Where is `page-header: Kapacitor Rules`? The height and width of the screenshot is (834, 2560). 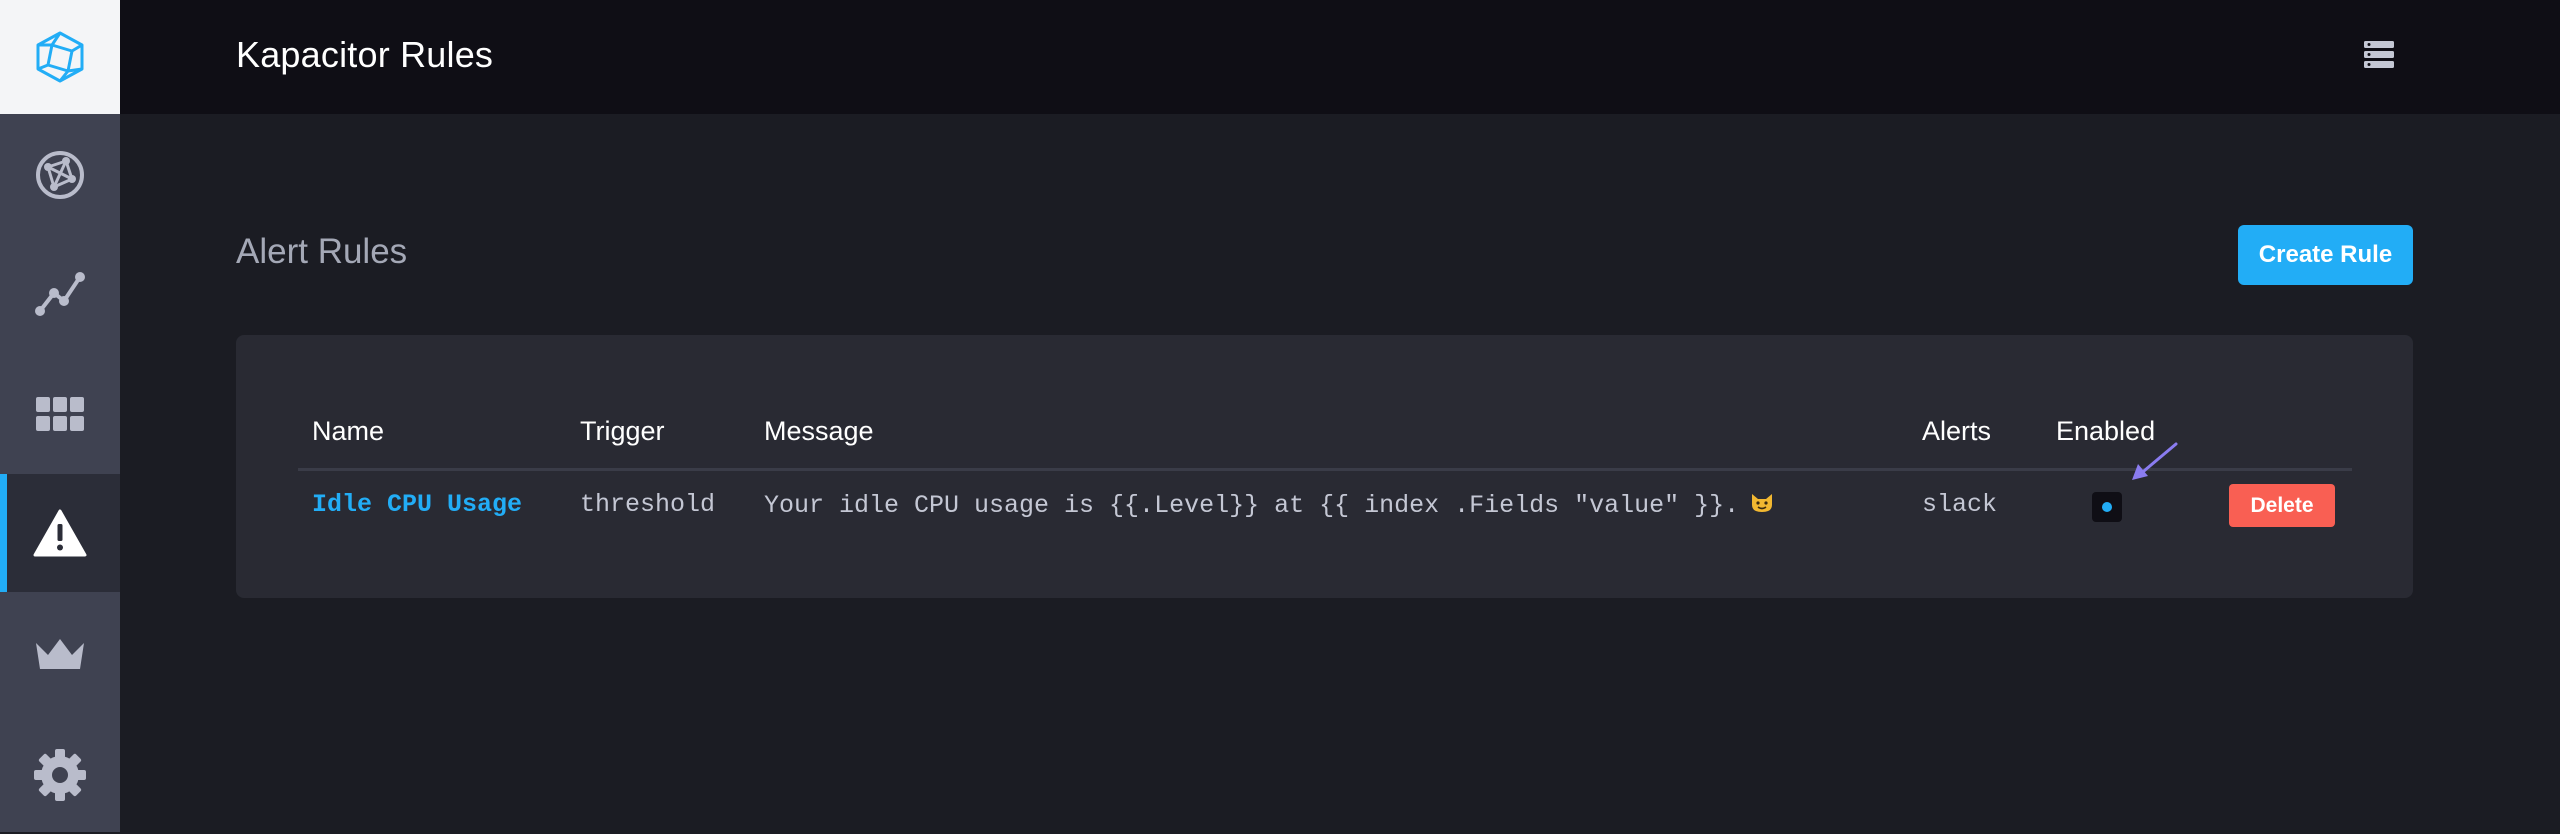
page-header: Kapacitor Rules is located at coordinates (1340, 57).